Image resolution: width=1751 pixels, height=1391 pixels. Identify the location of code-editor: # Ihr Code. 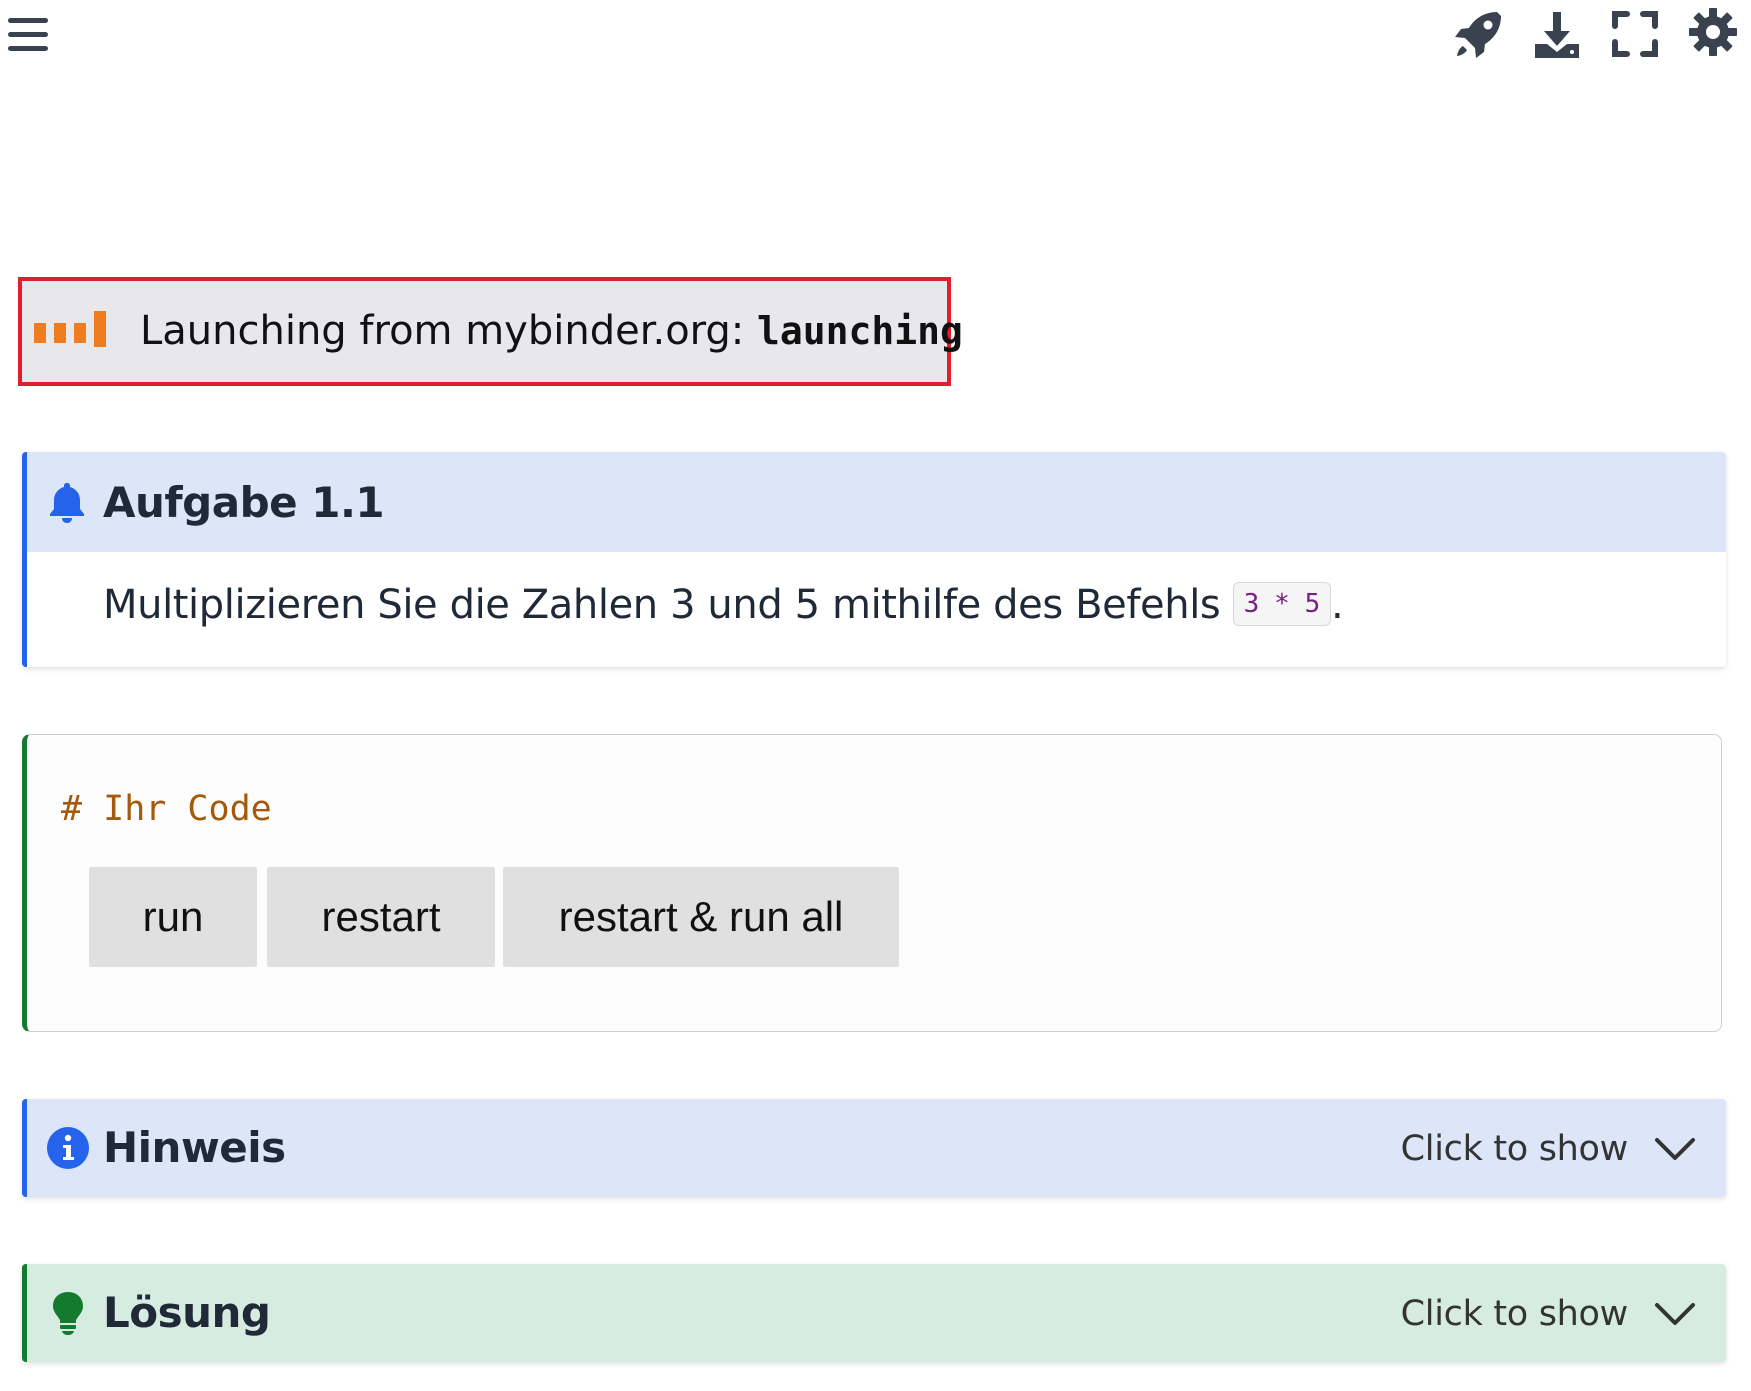
(166, 809).